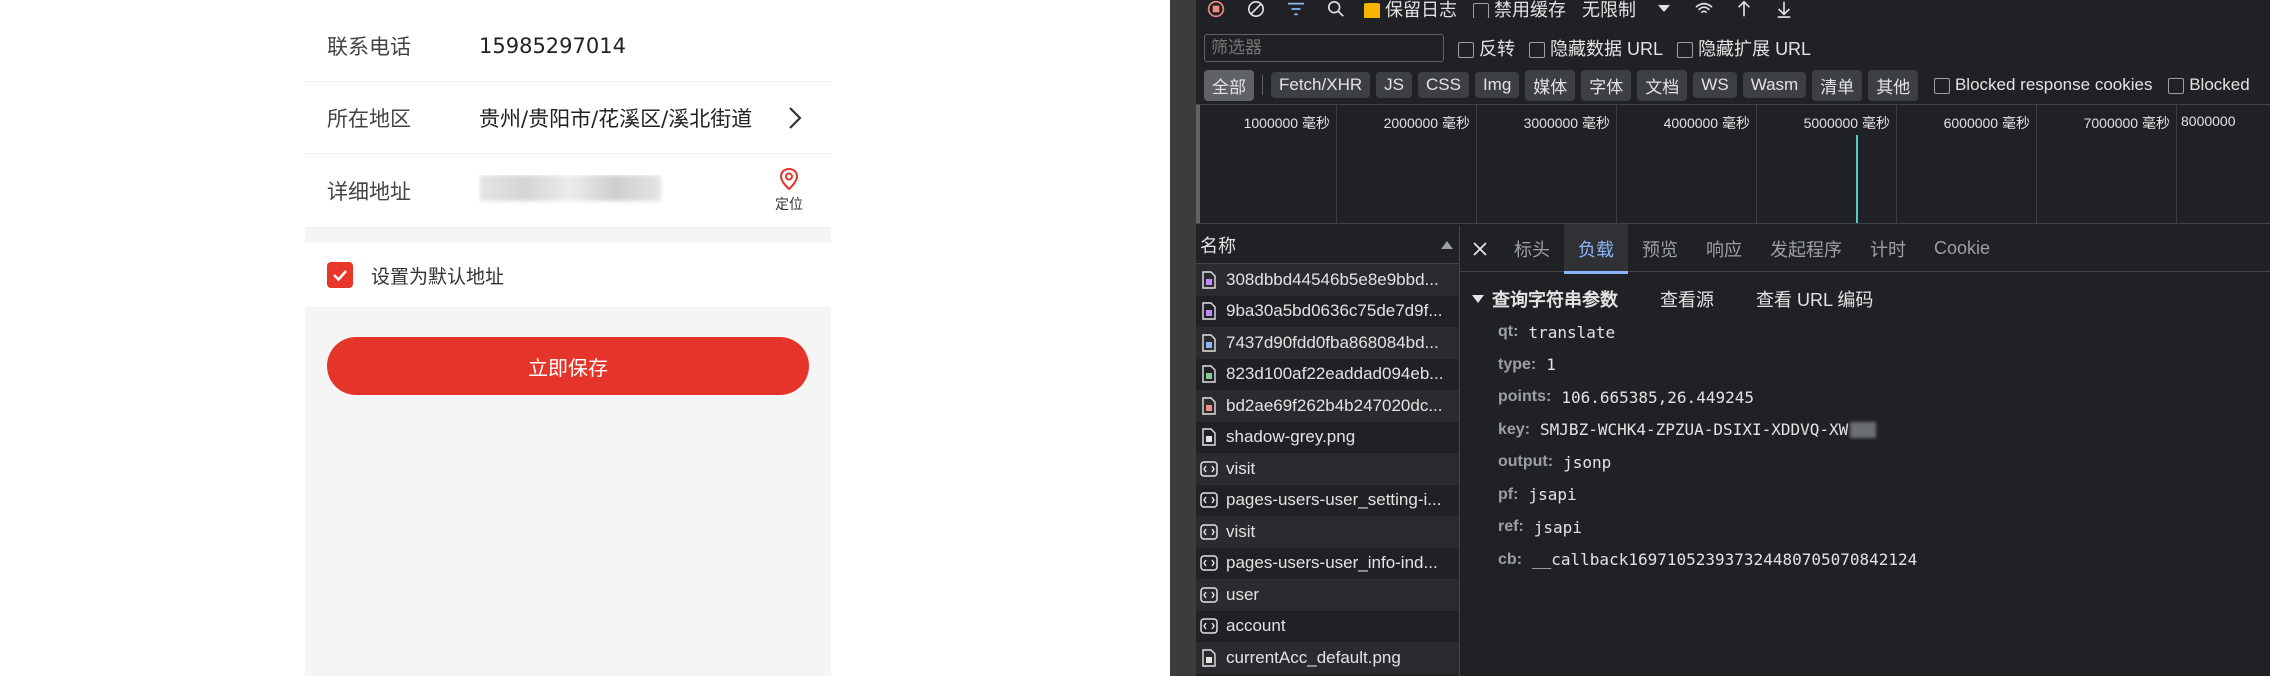 The image size is (2270, 676). I want to click on tab-response: 响应, so click(1724, 249).